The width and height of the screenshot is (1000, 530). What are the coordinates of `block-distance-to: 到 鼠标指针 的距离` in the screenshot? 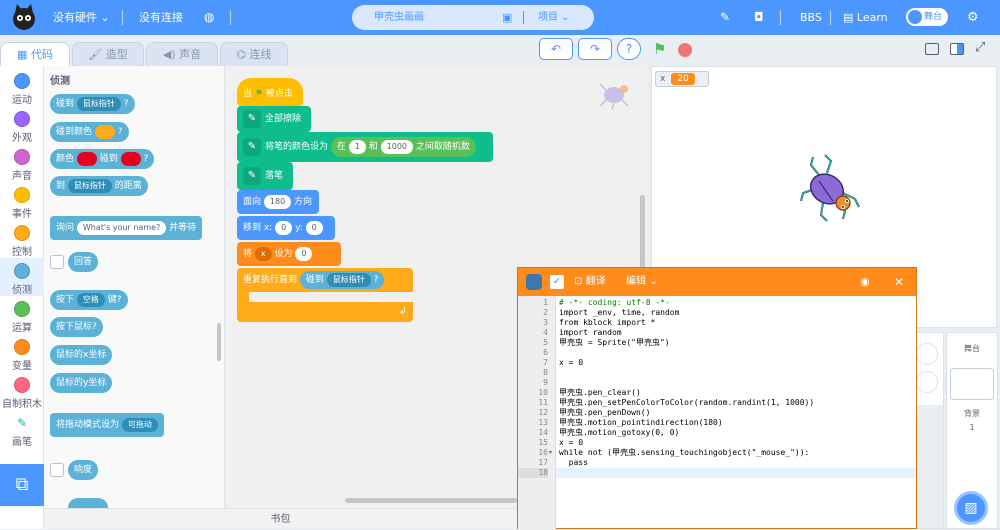 It's located at (99, 186).